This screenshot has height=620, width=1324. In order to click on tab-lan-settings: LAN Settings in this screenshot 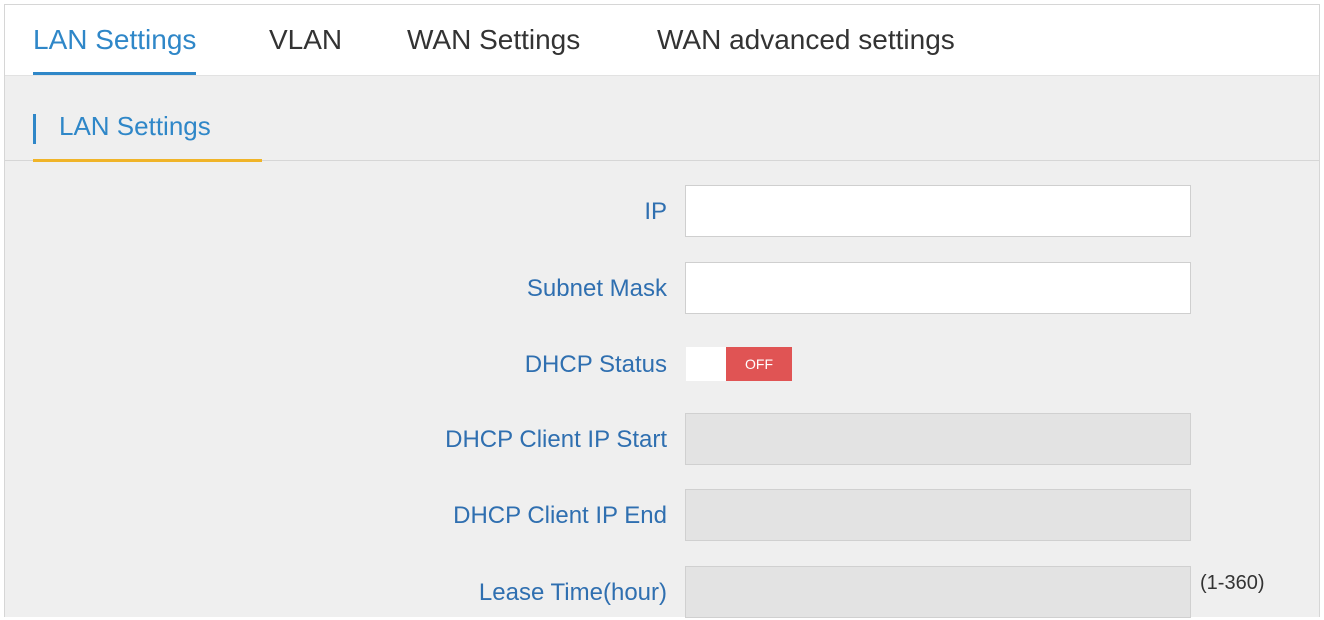, I will do `click(115, 40)`.